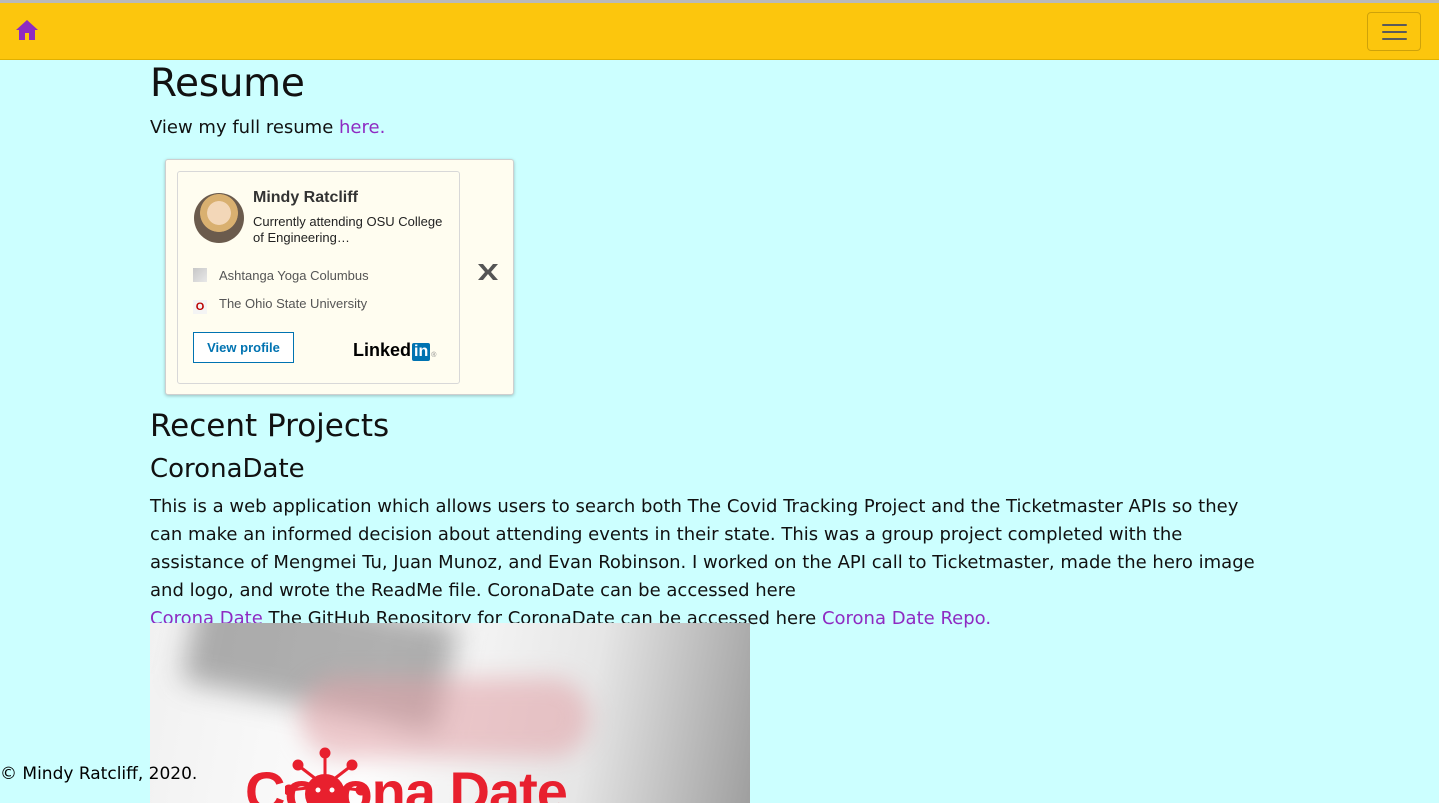  I want to click on hamburger-menu-icon, so click(1394, 25).